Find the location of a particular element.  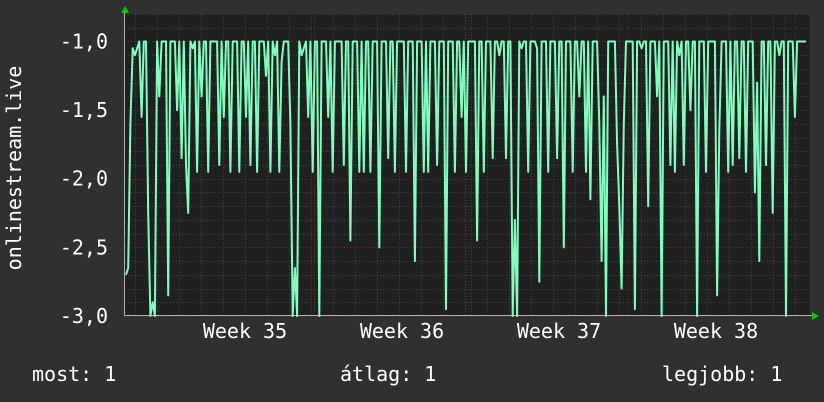

y-axis-ticks: -1,0 -1,5 -2,0 -2,5 -3,0 is located at coordinates (84, 178).